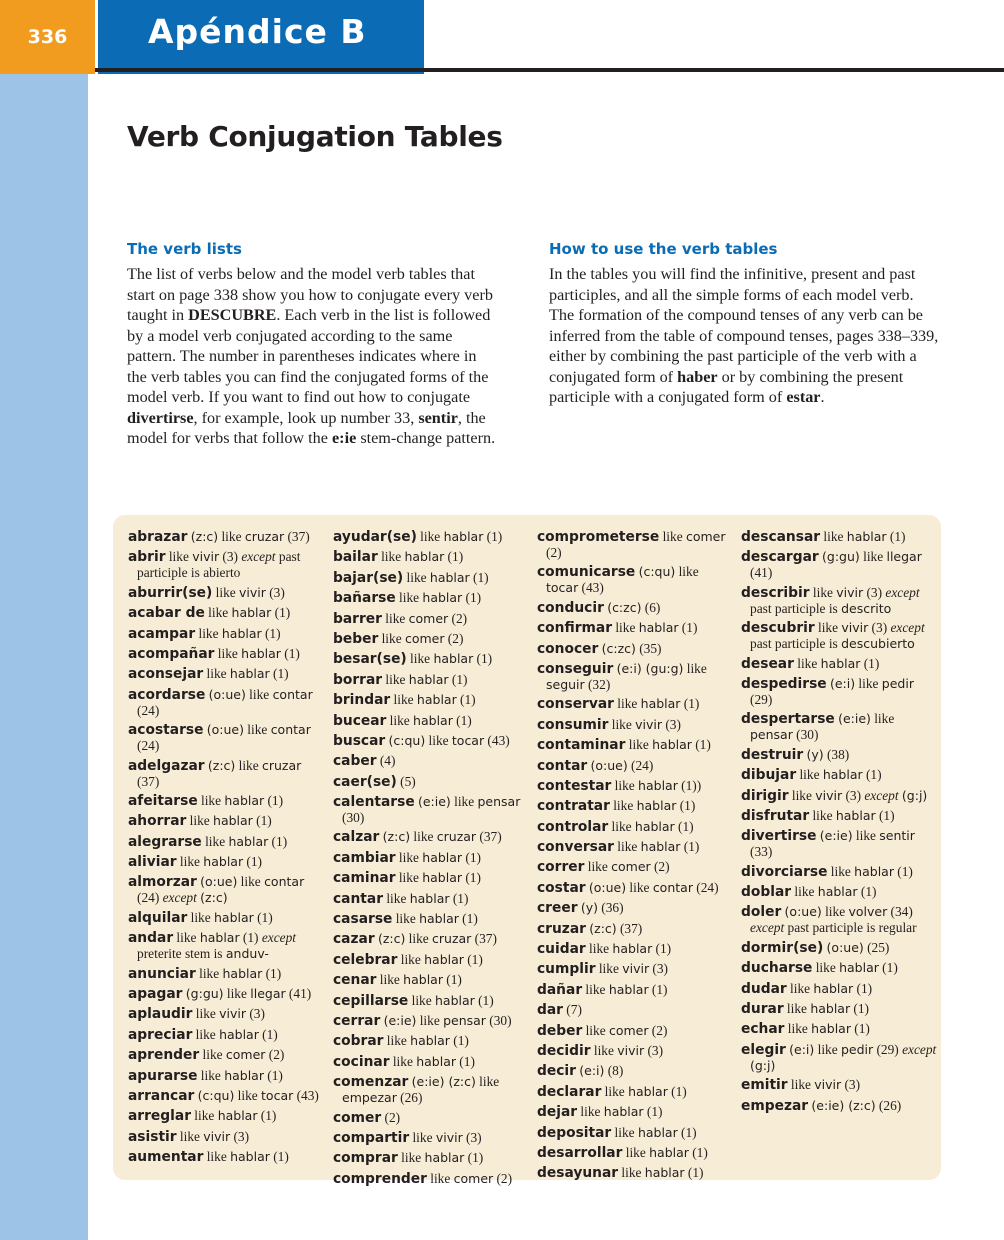  Describe the element at coordinates (615, 1071) in the screenshot. I see `model-number: (8)` at that location.